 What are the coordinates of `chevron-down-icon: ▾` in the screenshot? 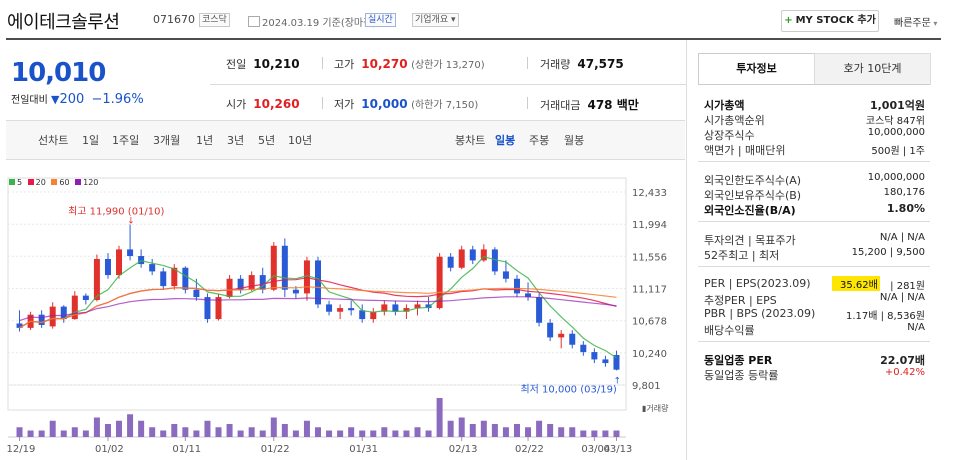 It's located at (934, 23).